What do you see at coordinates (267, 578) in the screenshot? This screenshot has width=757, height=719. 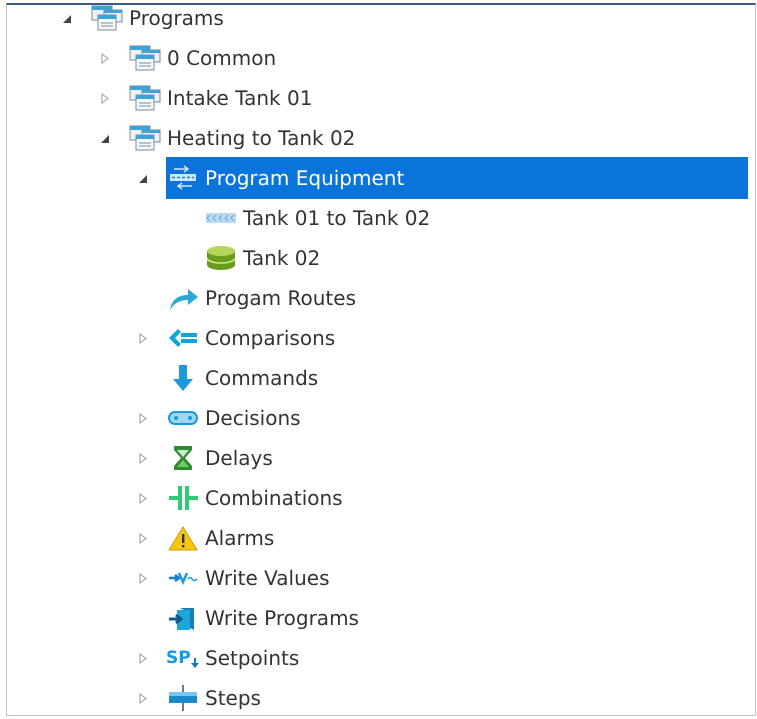 I see `tree-item-label: Write Values` at bounding box center [267, 578].